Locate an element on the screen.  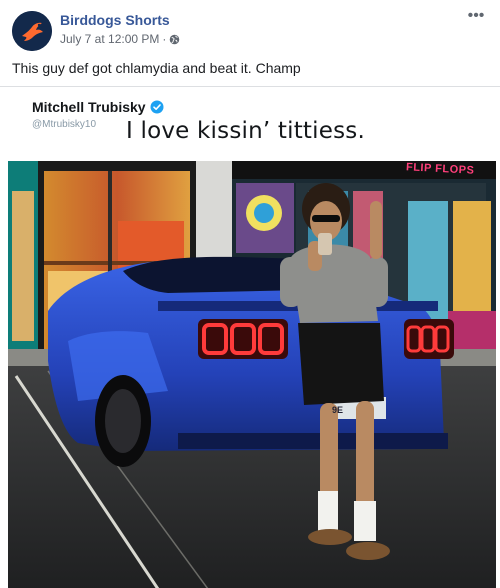
more-options-button: ••• is located at coordinates (476, 18).